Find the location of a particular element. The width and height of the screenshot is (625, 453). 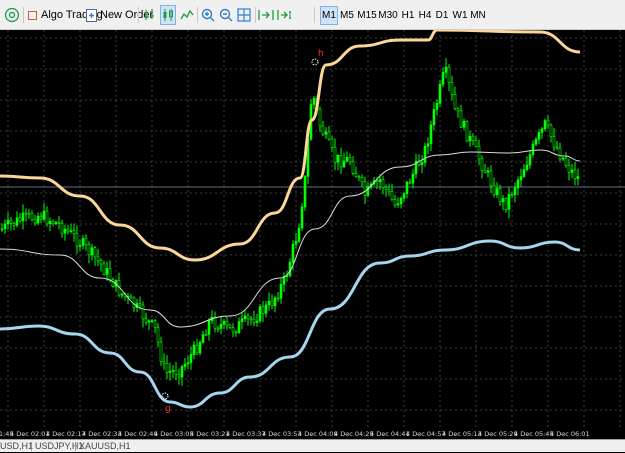

tab-usdjpy-h1: USDJPY,H1 is located at coordinates (59, 446).